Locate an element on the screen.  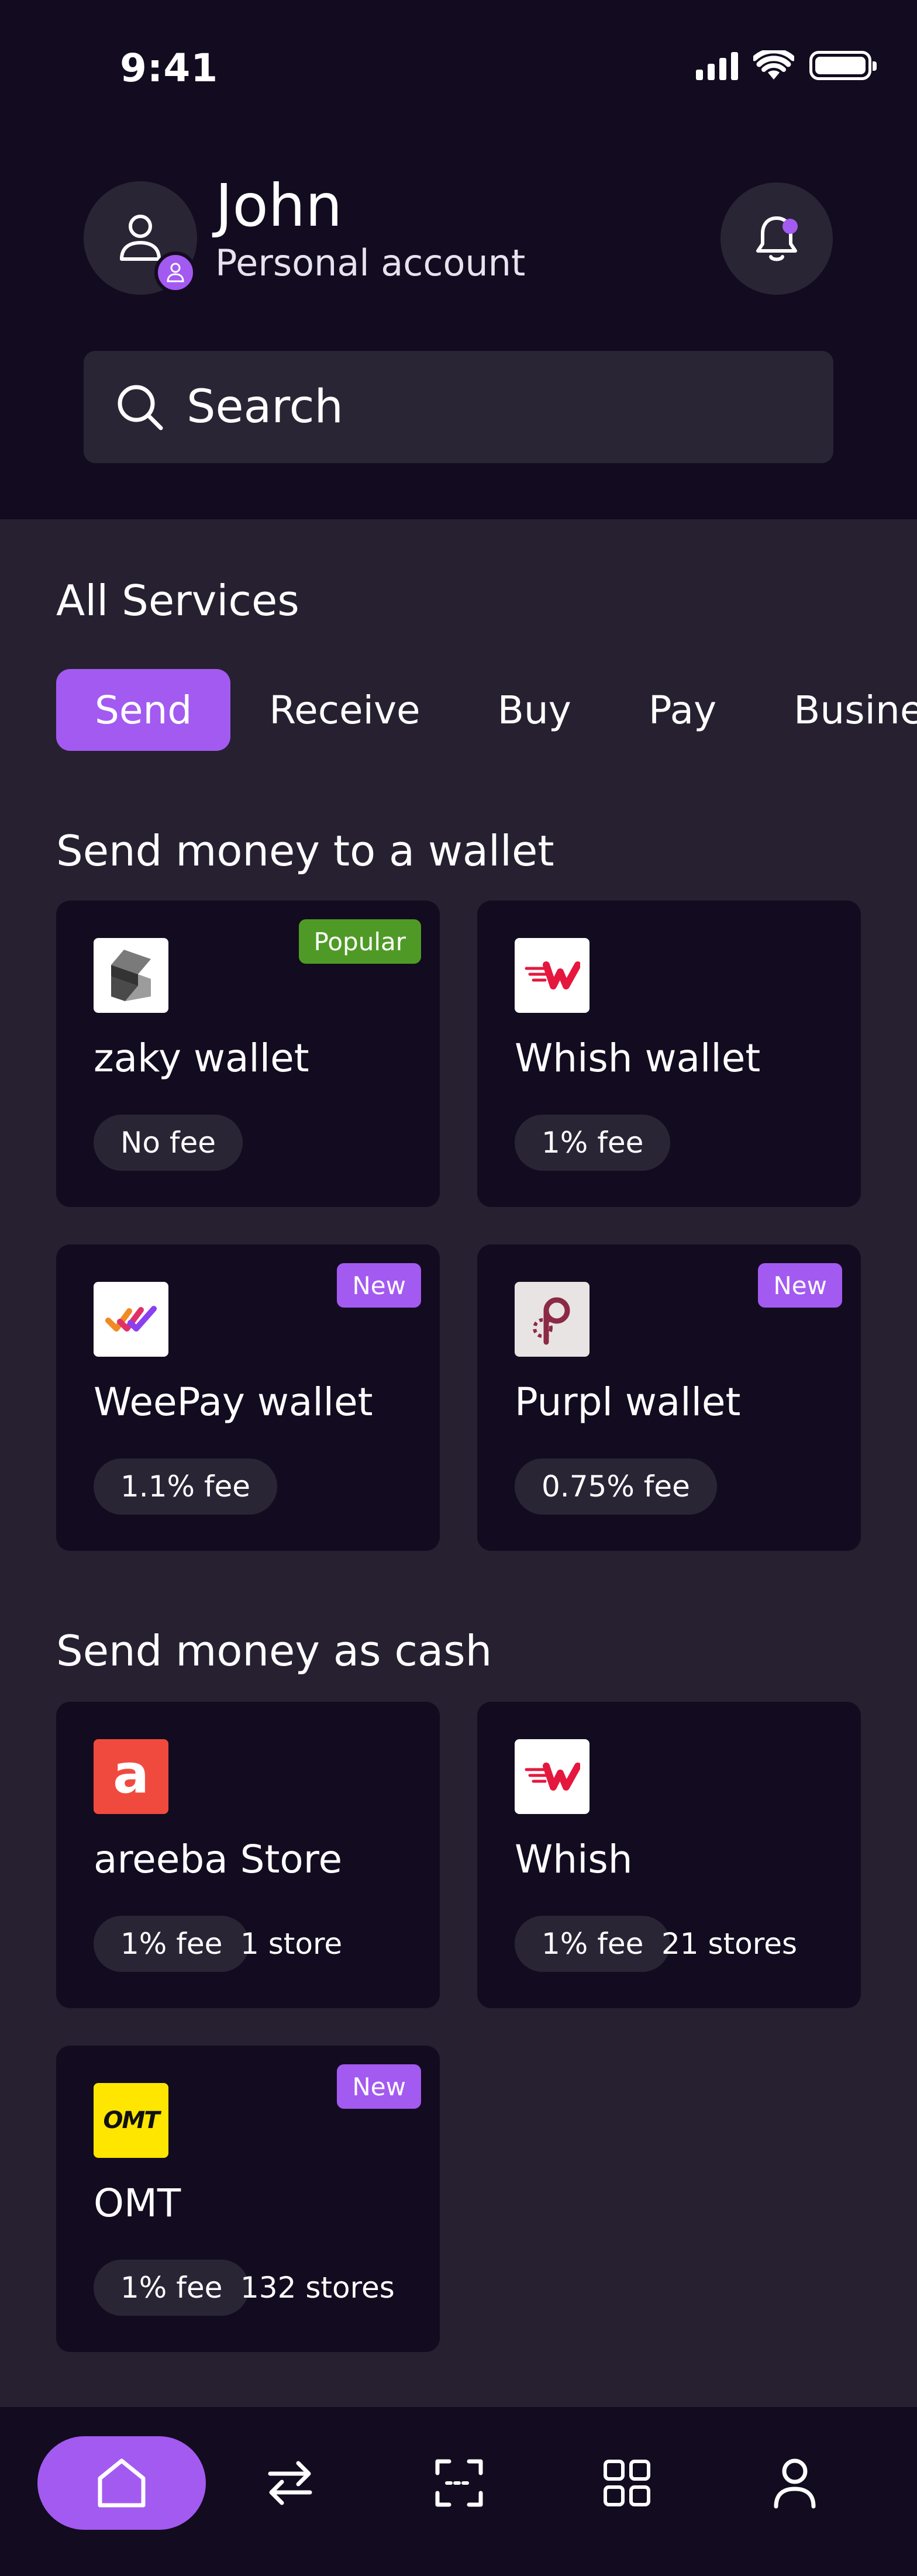
popular-badge: Popular is located at coordinates (359, 942).